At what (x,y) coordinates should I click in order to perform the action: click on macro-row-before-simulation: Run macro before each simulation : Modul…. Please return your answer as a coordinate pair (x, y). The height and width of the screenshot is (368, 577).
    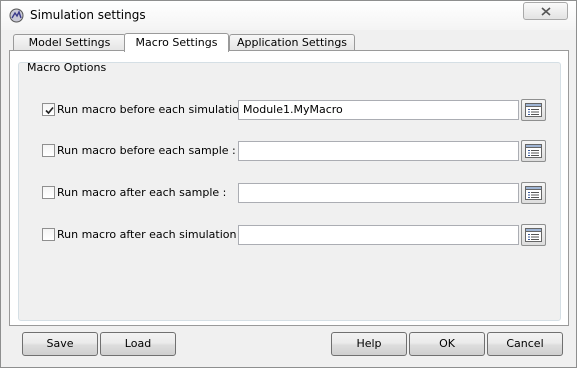
    Looking at the image, I should click on (289, 110).